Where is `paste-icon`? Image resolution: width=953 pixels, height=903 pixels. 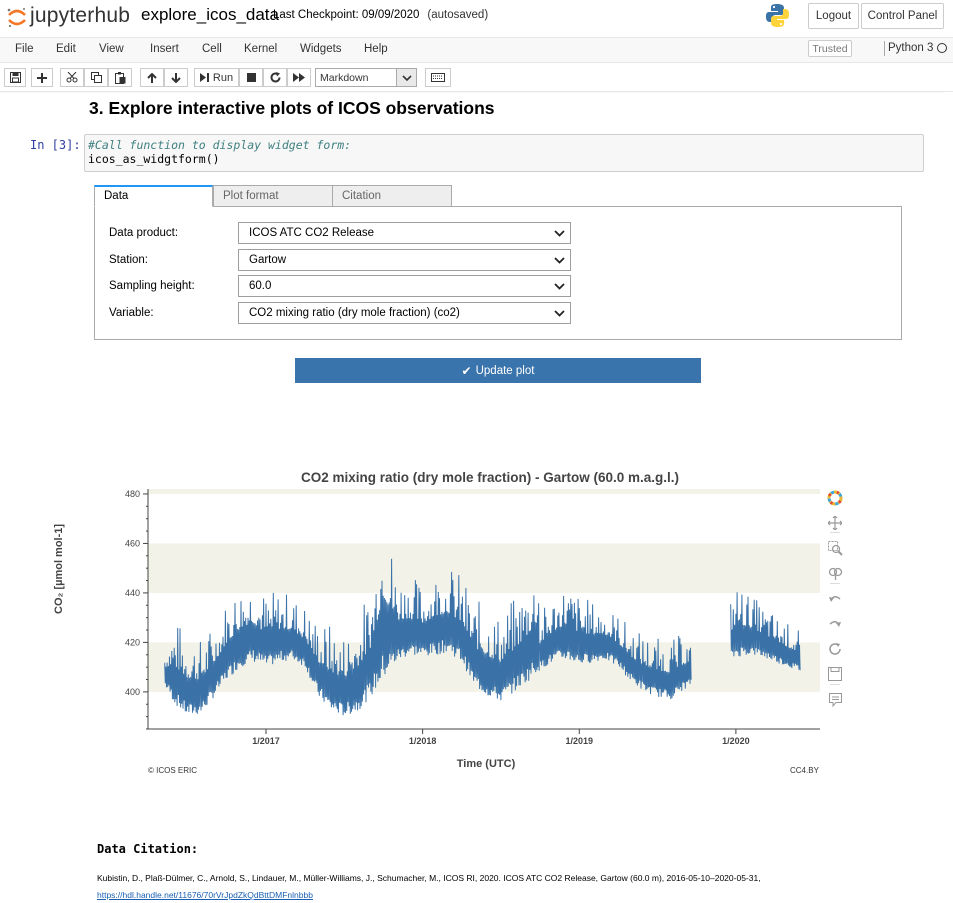 paste-icon is located at coordinates (119, 77).